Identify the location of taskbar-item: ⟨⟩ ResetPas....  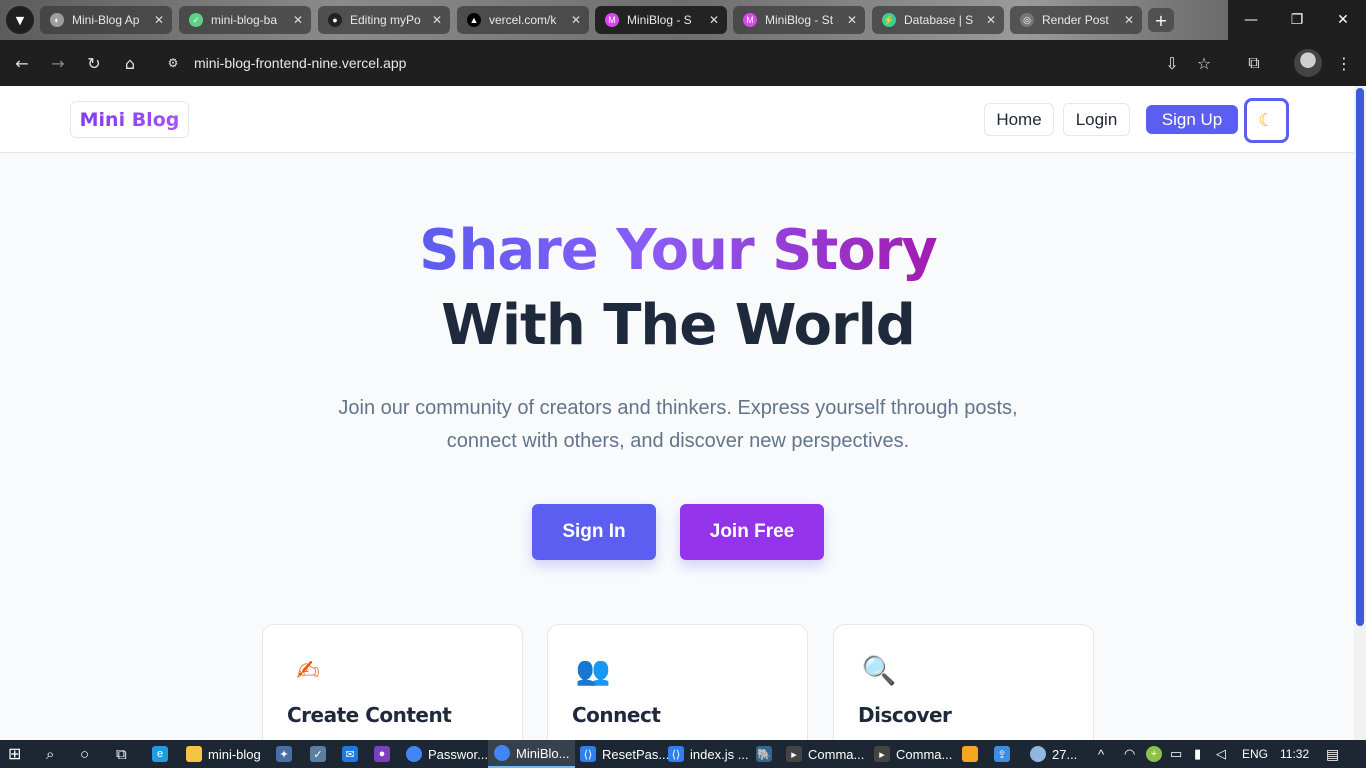
(624, 754).